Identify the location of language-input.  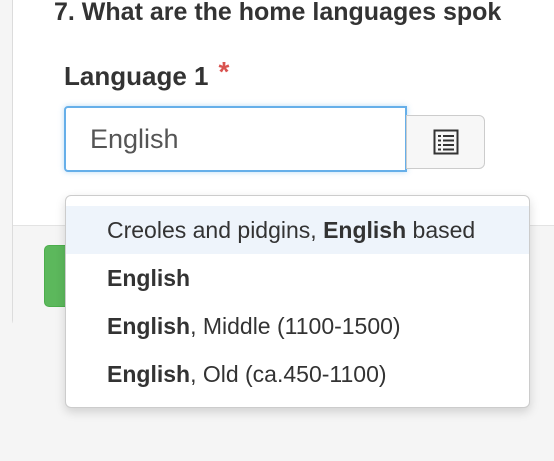
(235, 139).